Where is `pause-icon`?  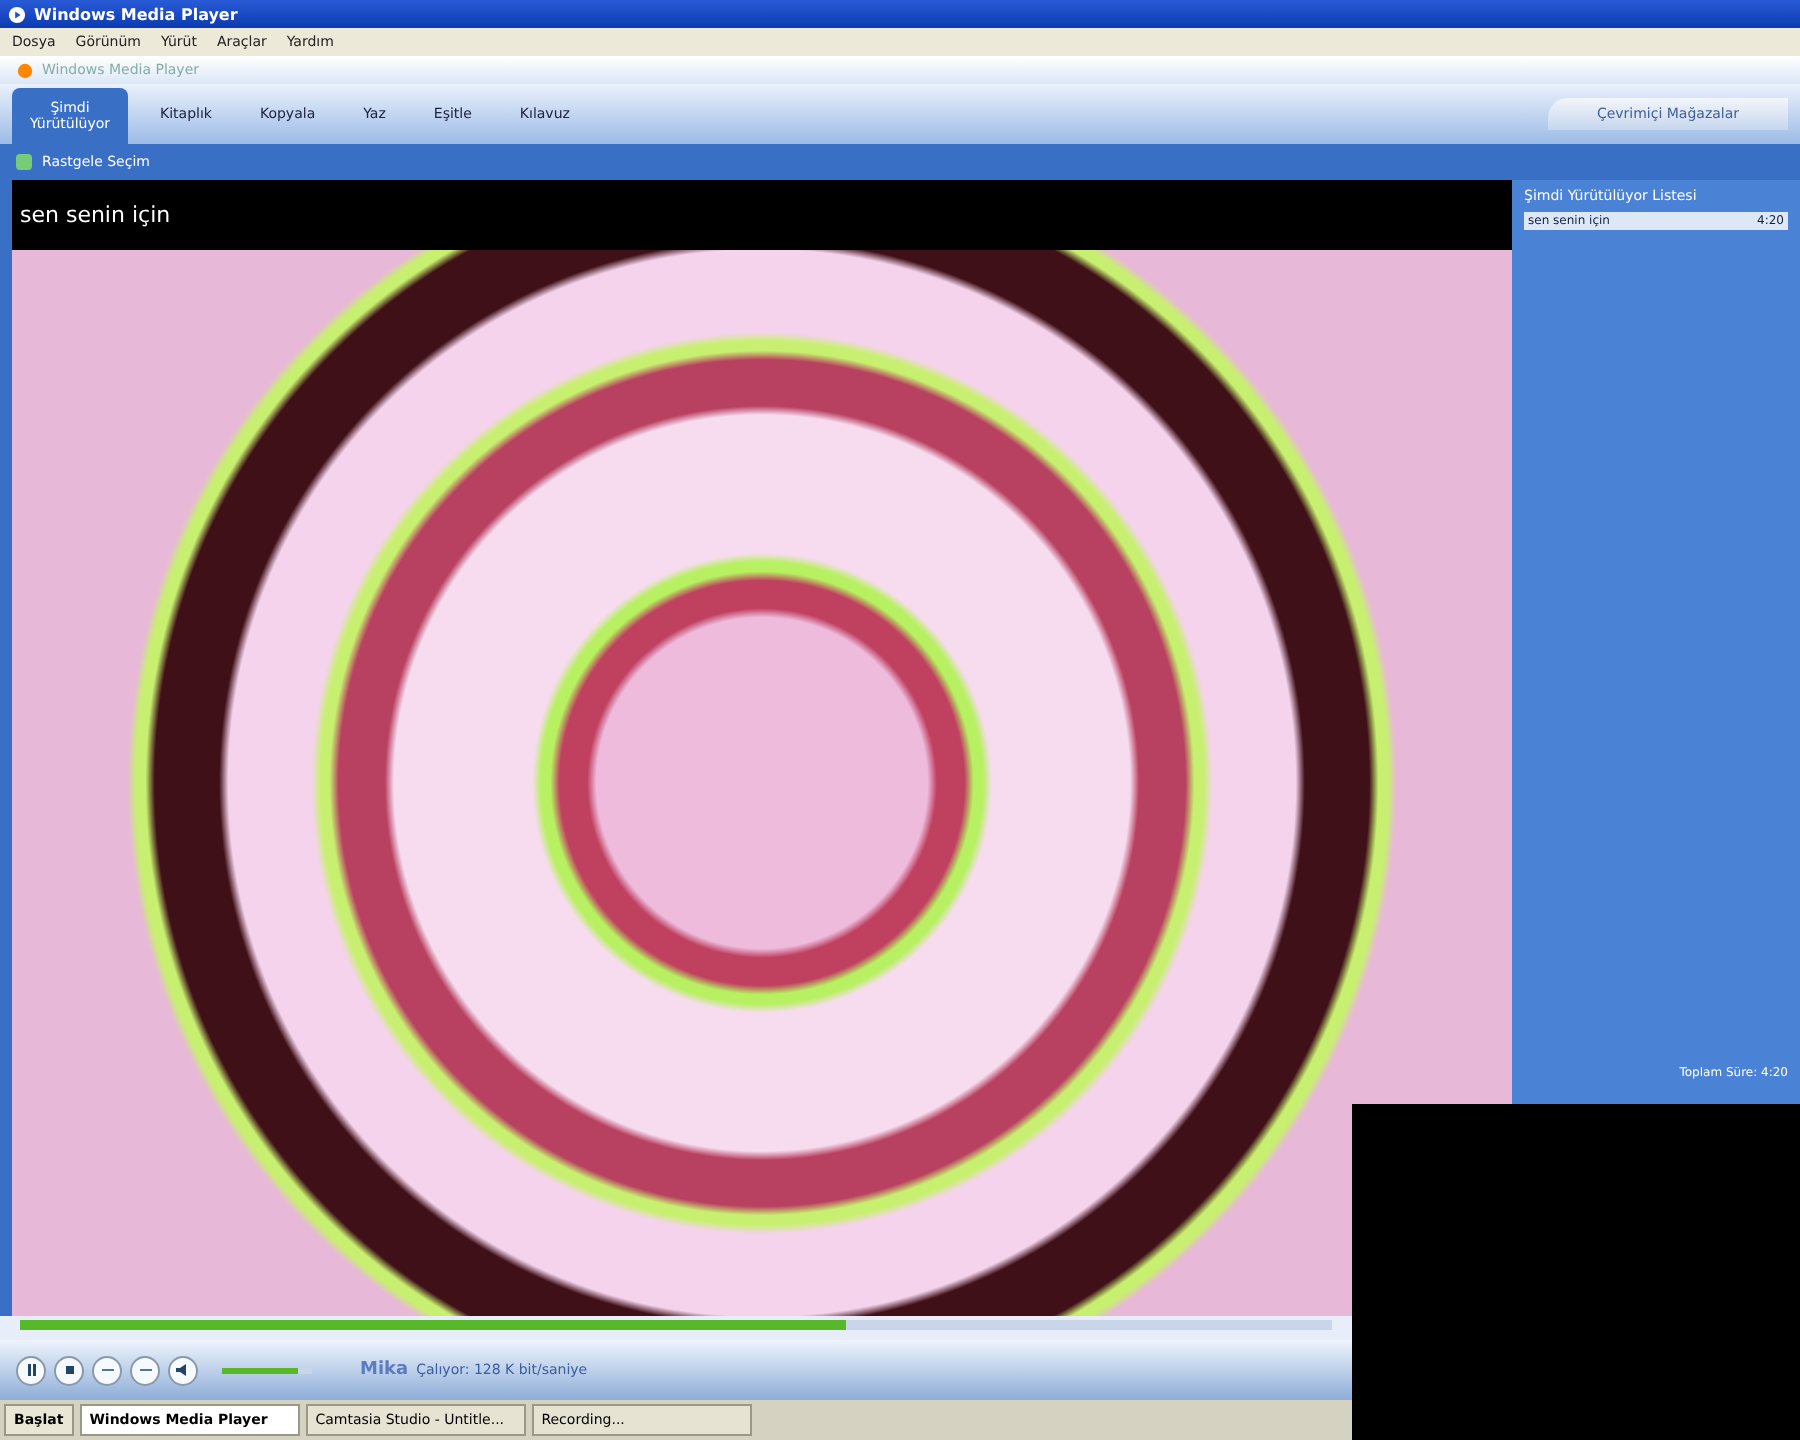
pause-icon is located at coordinates (31, 1370).